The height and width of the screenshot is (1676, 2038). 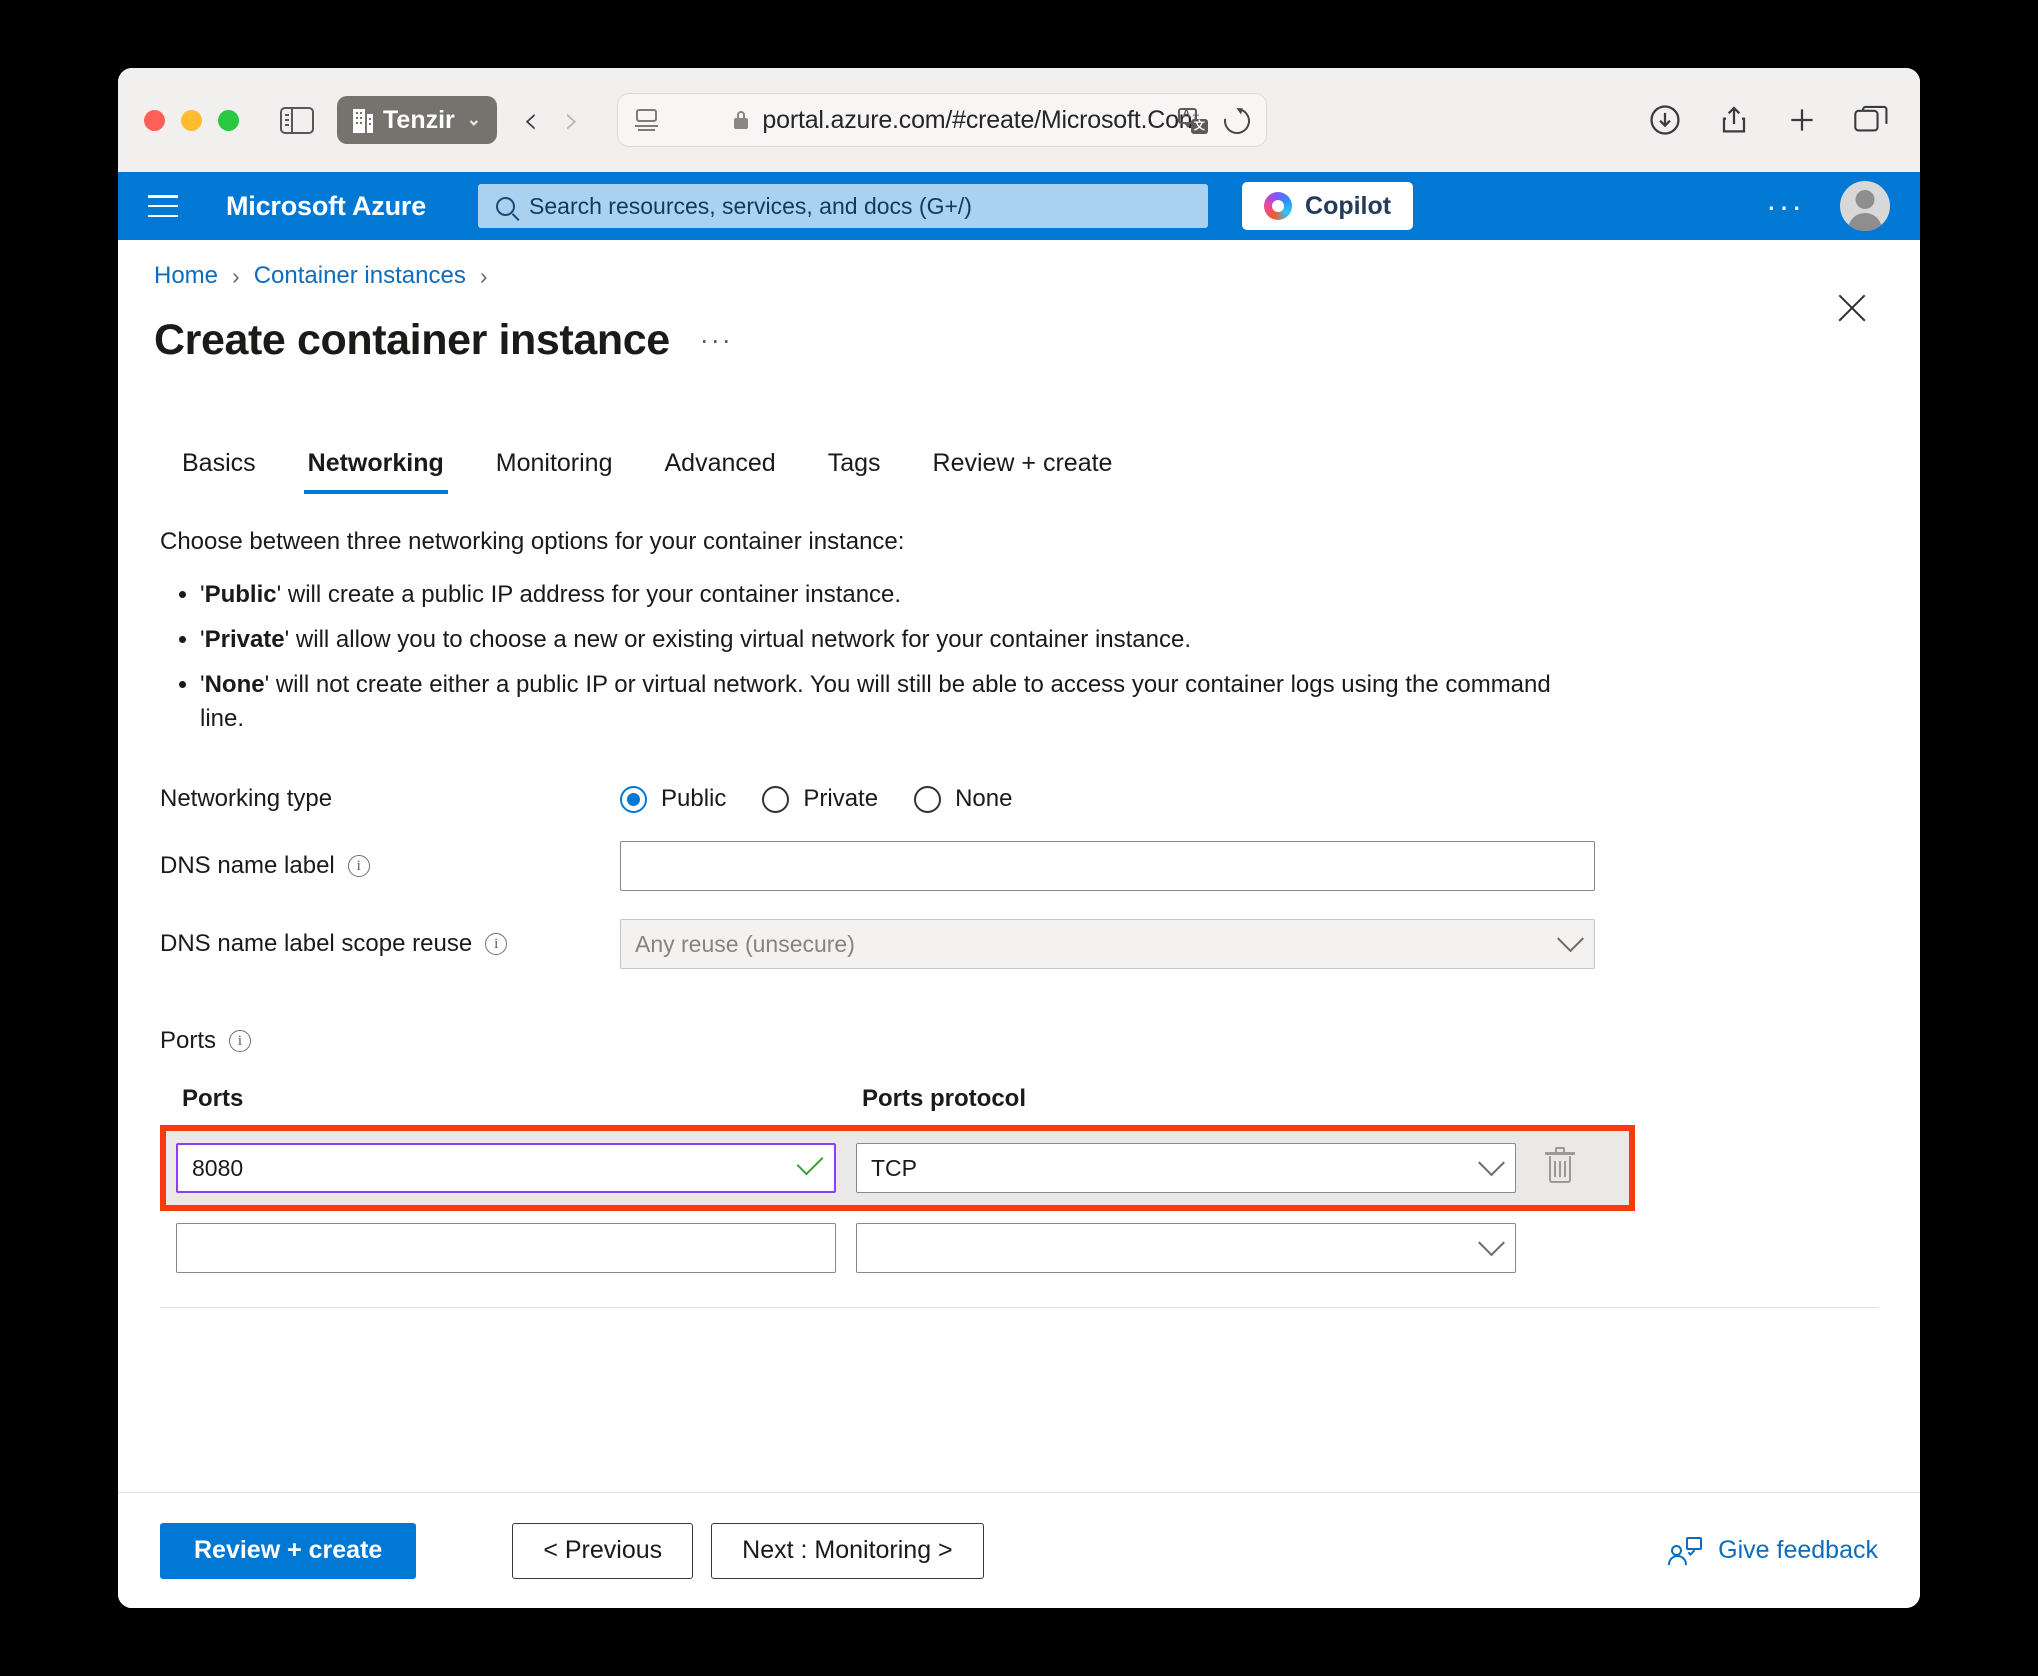 What do you see at coordinates (474, 119) in the screenshot?
I see `chevron-down-icon: ⌄` at bounding box center [474, 119].